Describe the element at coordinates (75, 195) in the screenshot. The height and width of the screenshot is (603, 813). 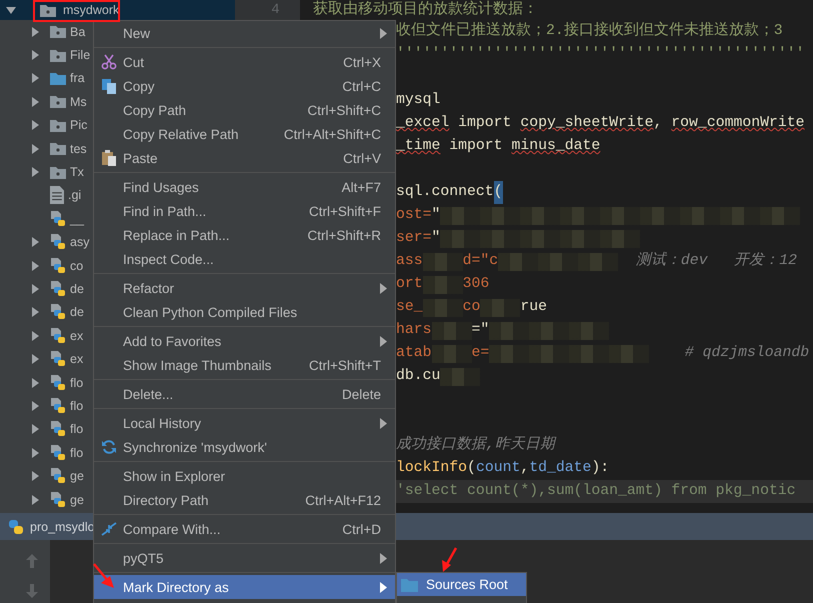
I see `tree-item-label: .gi` at that location.